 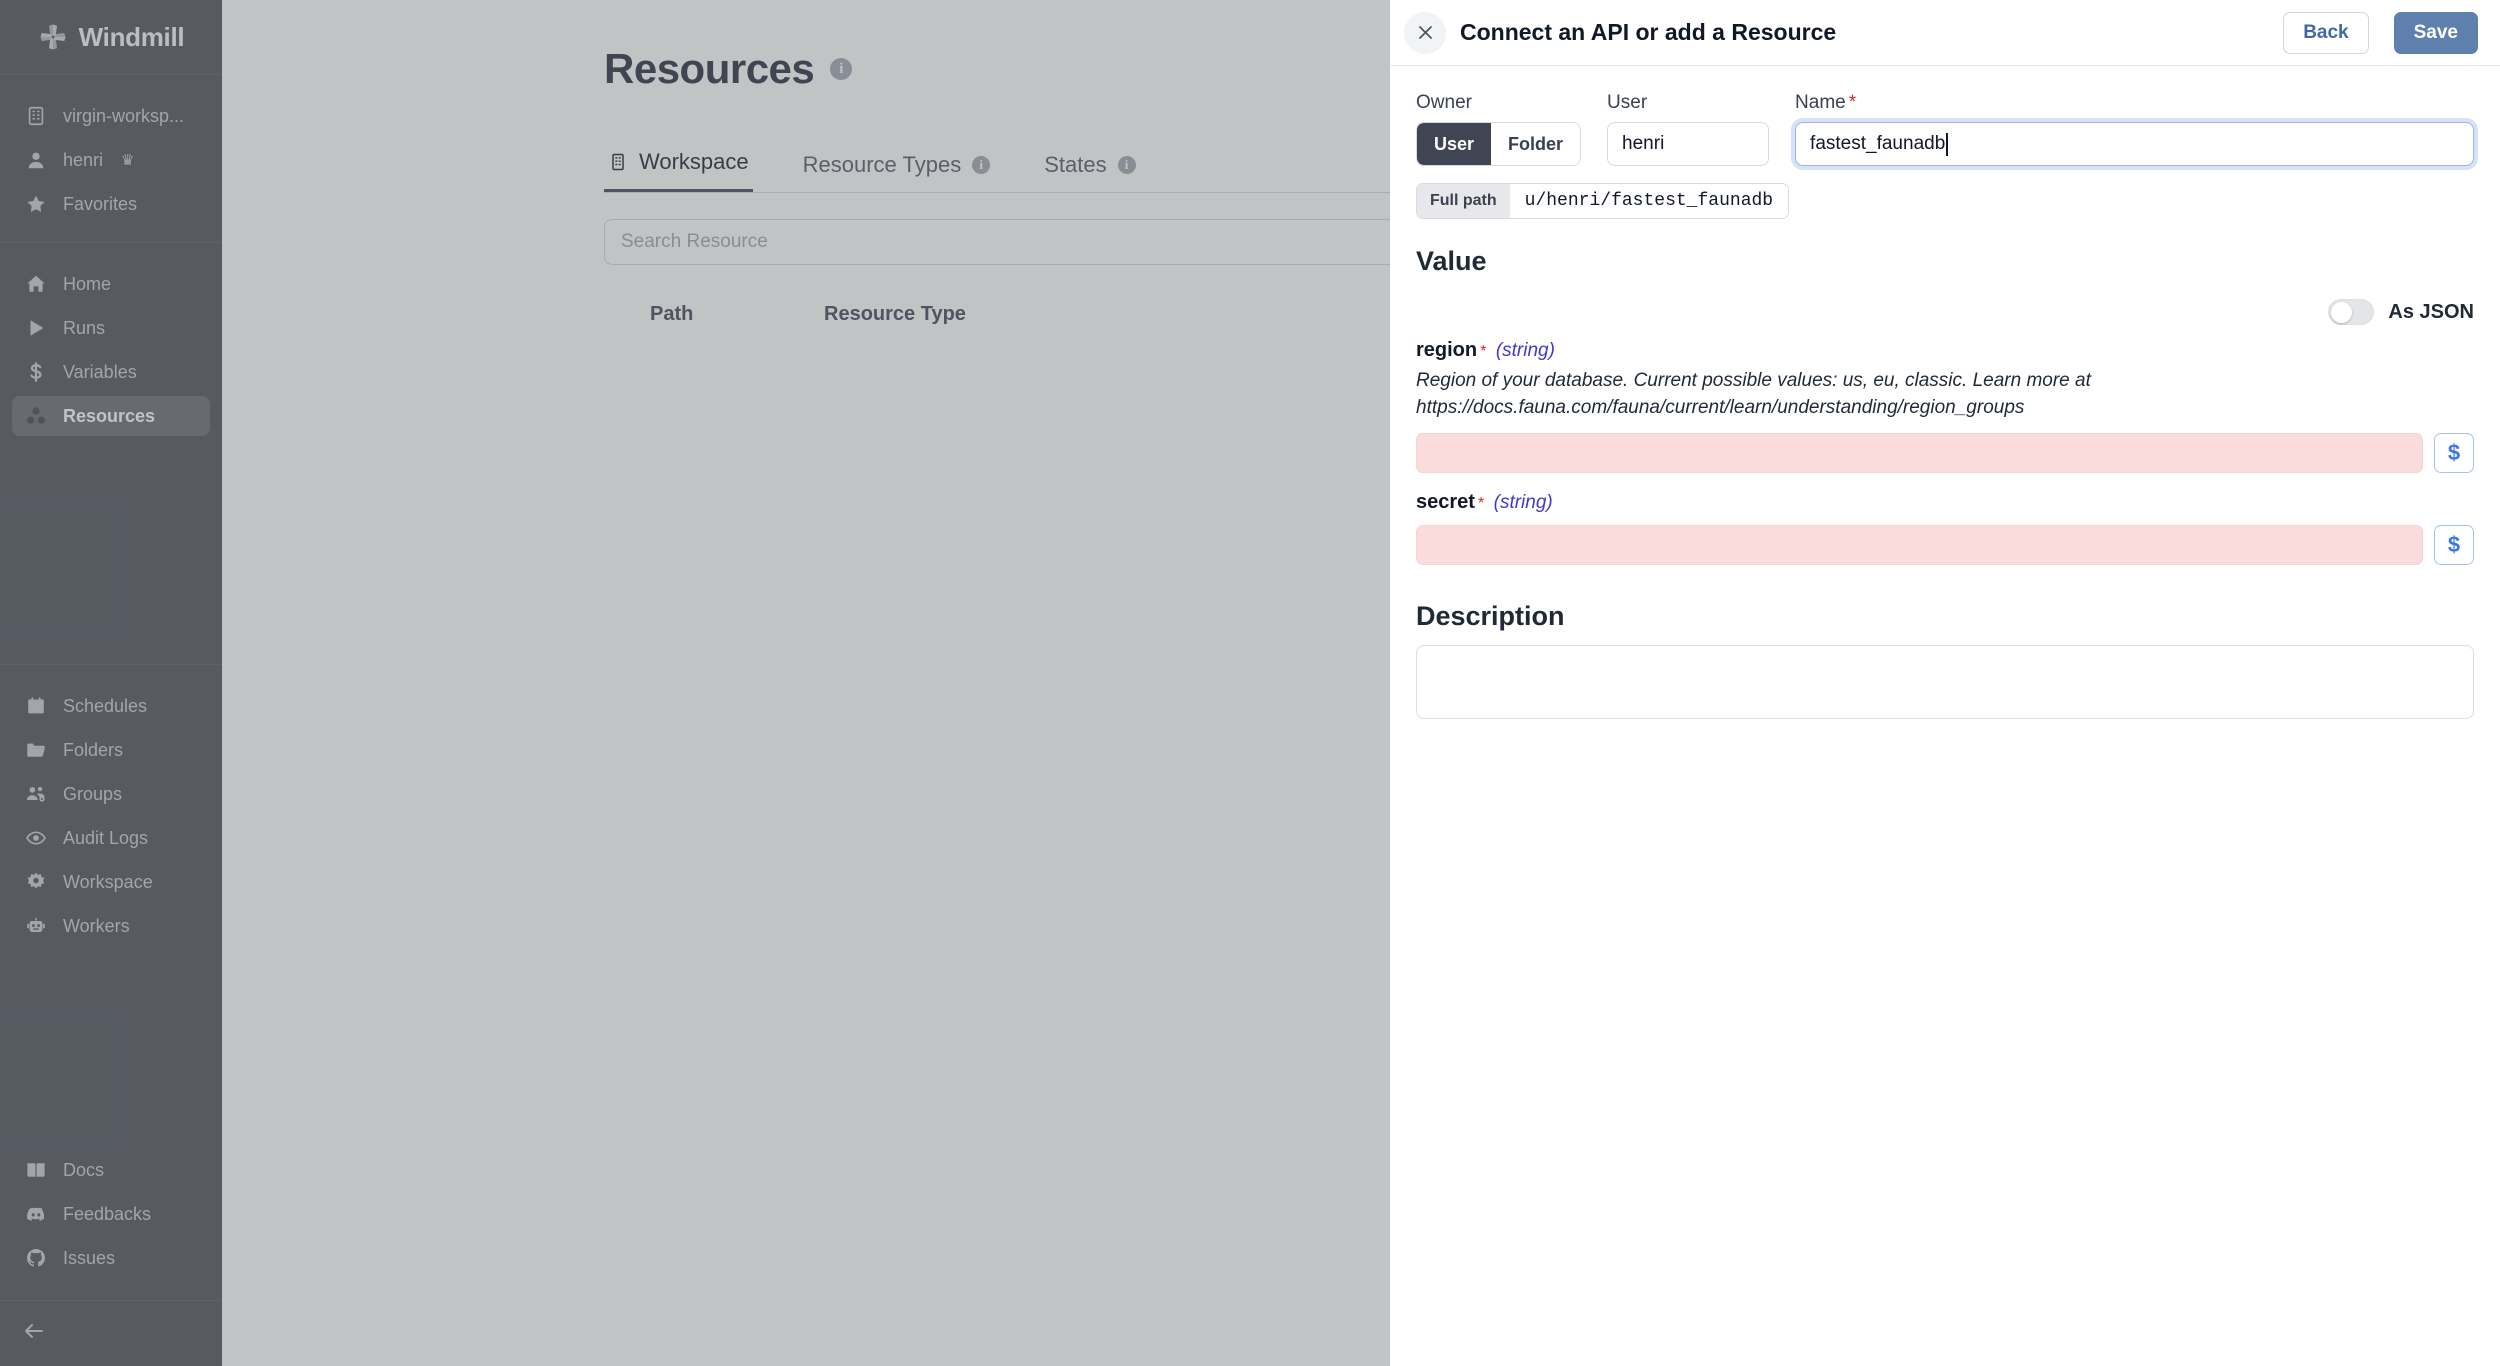 What do you see at coordinates (1820, 102) in the screenshot?
I see `name-label-text: Name` at bounding box center [1820, 102].